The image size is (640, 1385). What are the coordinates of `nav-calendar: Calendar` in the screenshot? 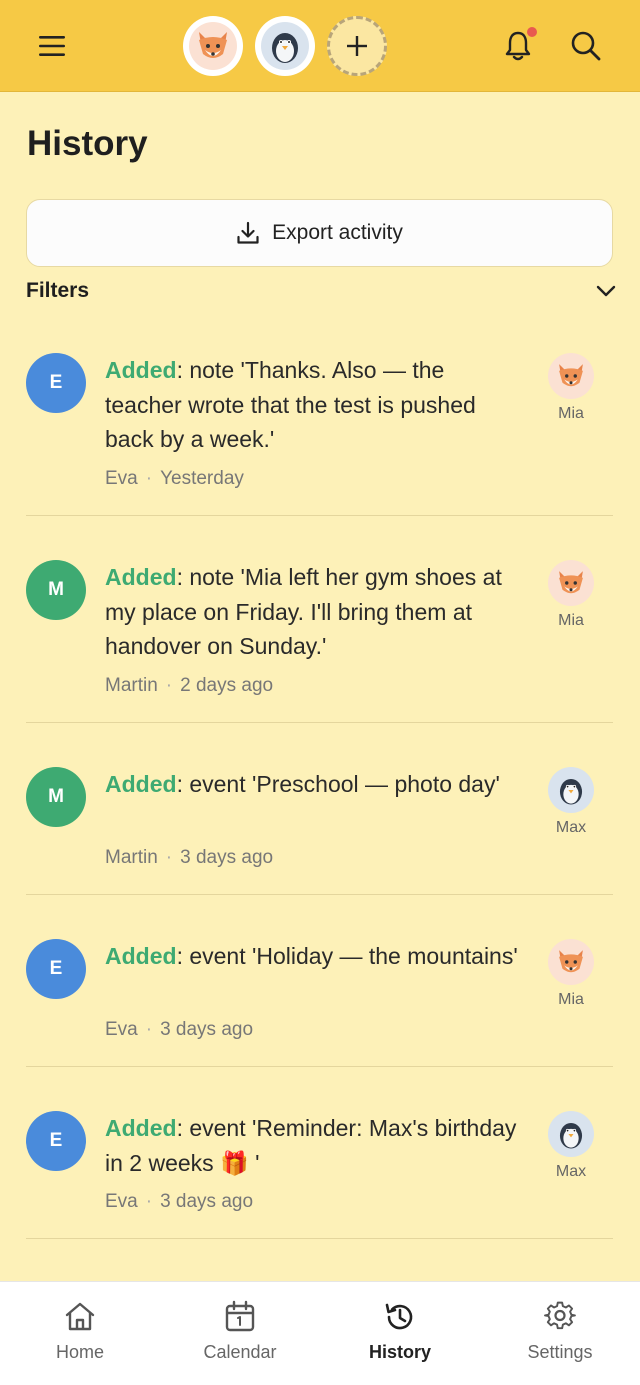 It's located at (240, 1333).